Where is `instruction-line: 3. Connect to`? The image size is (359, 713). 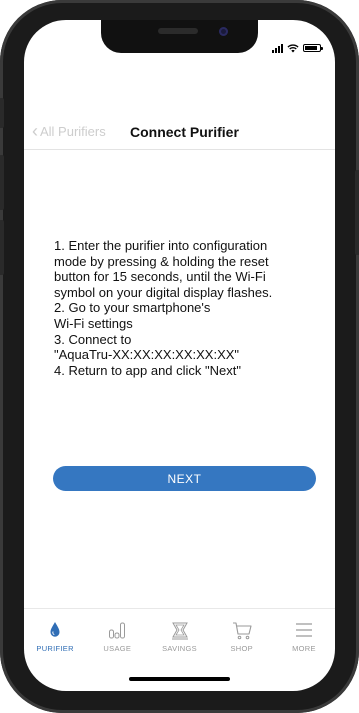
instruction-line: 3. Connect to is located at coordinates (93, 339).